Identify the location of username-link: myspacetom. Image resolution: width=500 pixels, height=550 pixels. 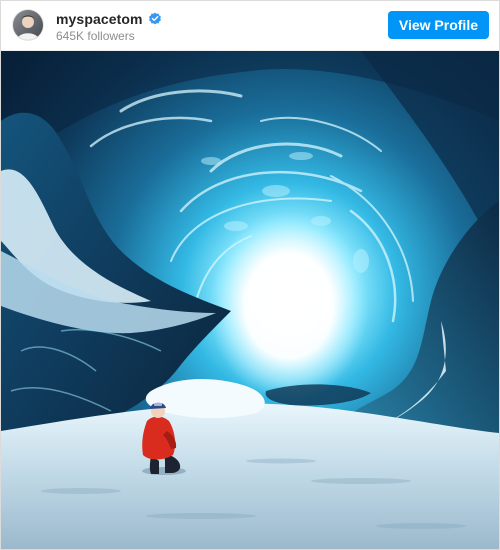
(99, 19).